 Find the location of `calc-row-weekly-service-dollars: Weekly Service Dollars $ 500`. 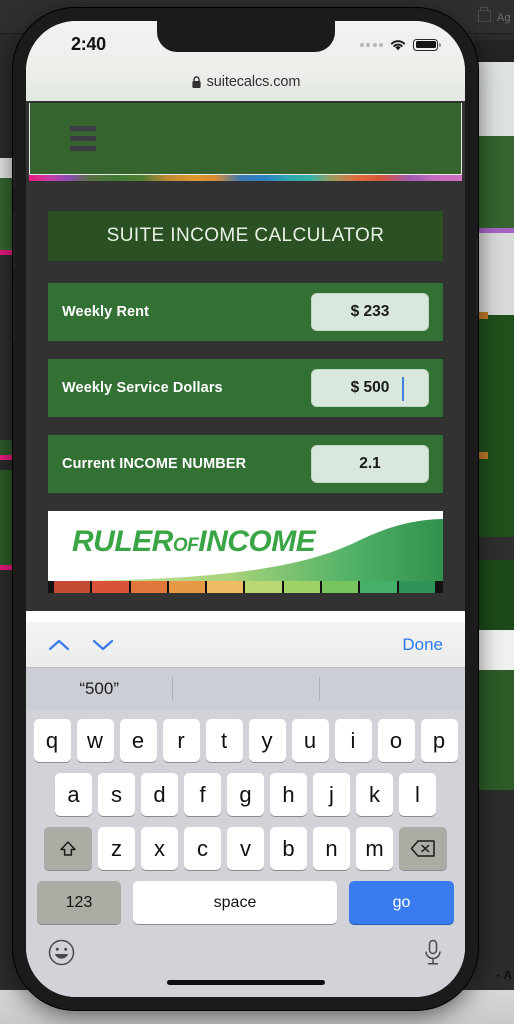

calc-row-weekly-service-dollars: Weekly Service Dollars $ 500 is located at coordinates (245, 388).